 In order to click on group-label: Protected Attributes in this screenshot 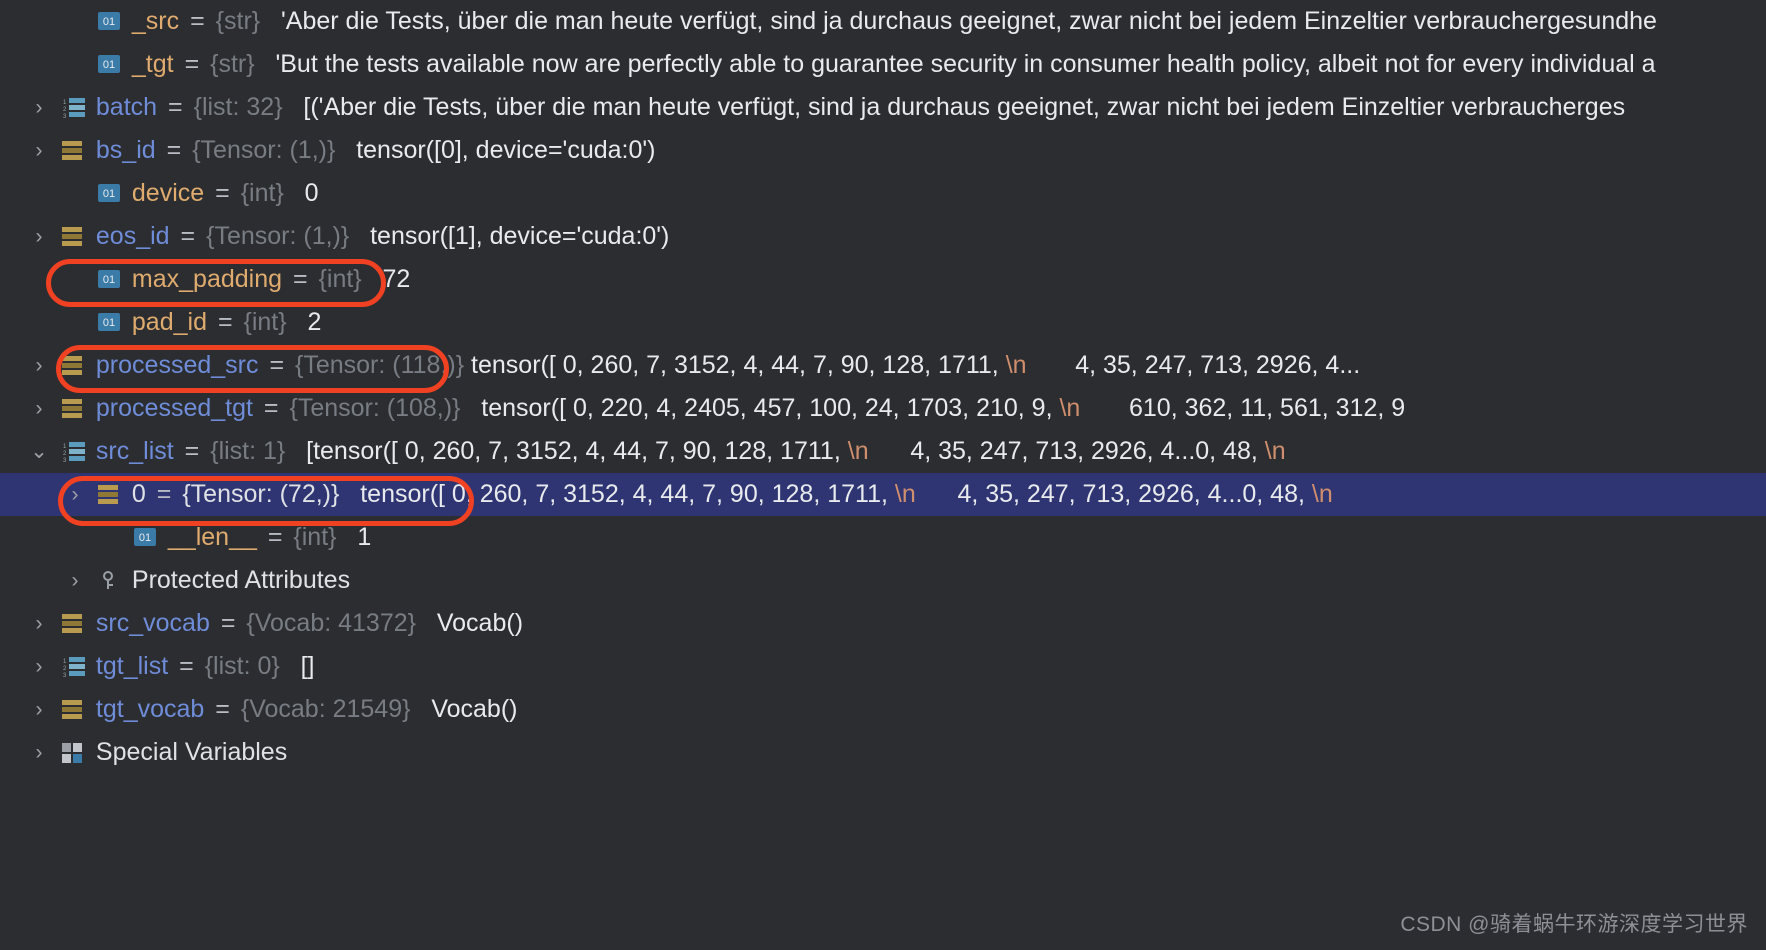, I will do `click(241, 580)`.